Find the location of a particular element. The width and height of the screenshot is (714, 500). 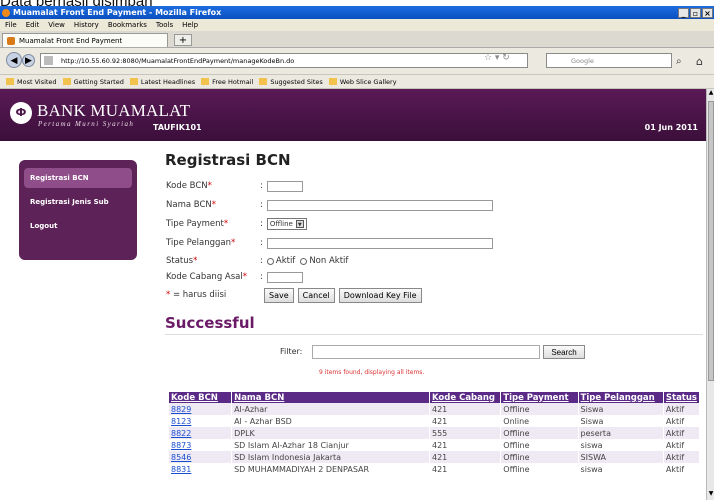

cell-kode-bcn: 8822 is located at coordinates (201, 433).